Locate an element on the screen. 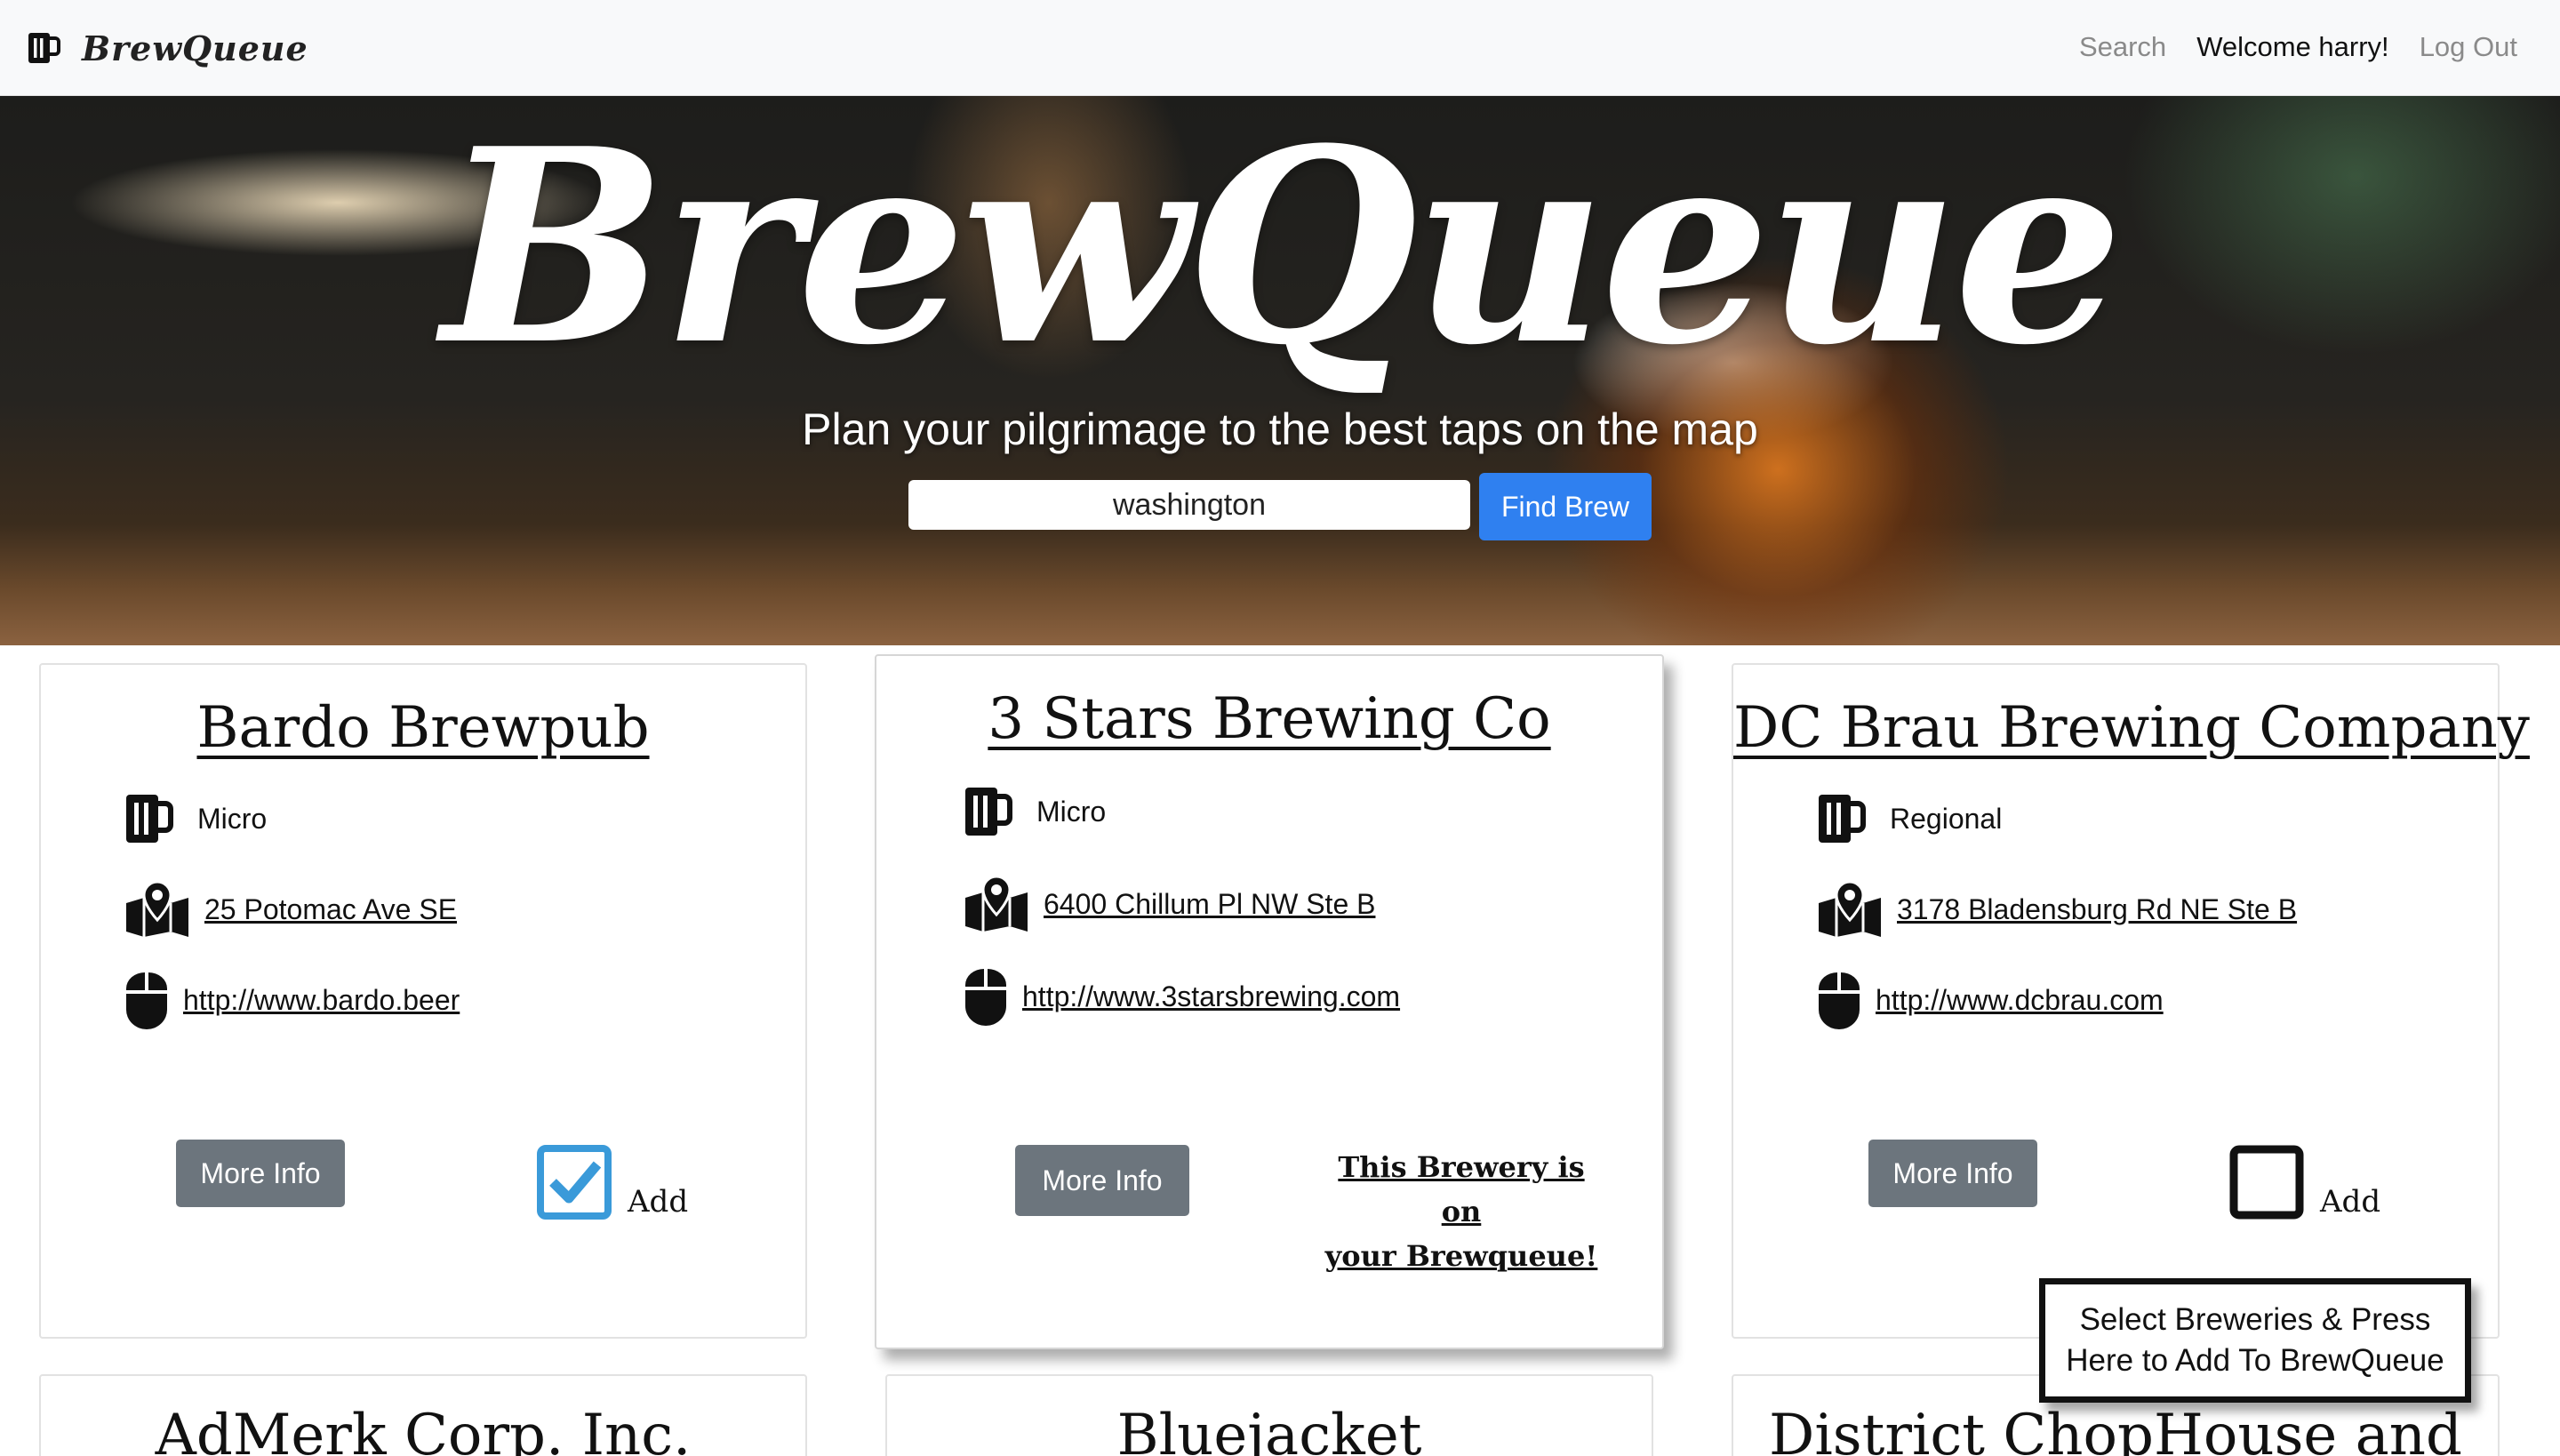 The height and width of the screenshot is (1456, 2560). brewery-address-row: 25 Potomac Ave SE is located at coordinates (290, 909).